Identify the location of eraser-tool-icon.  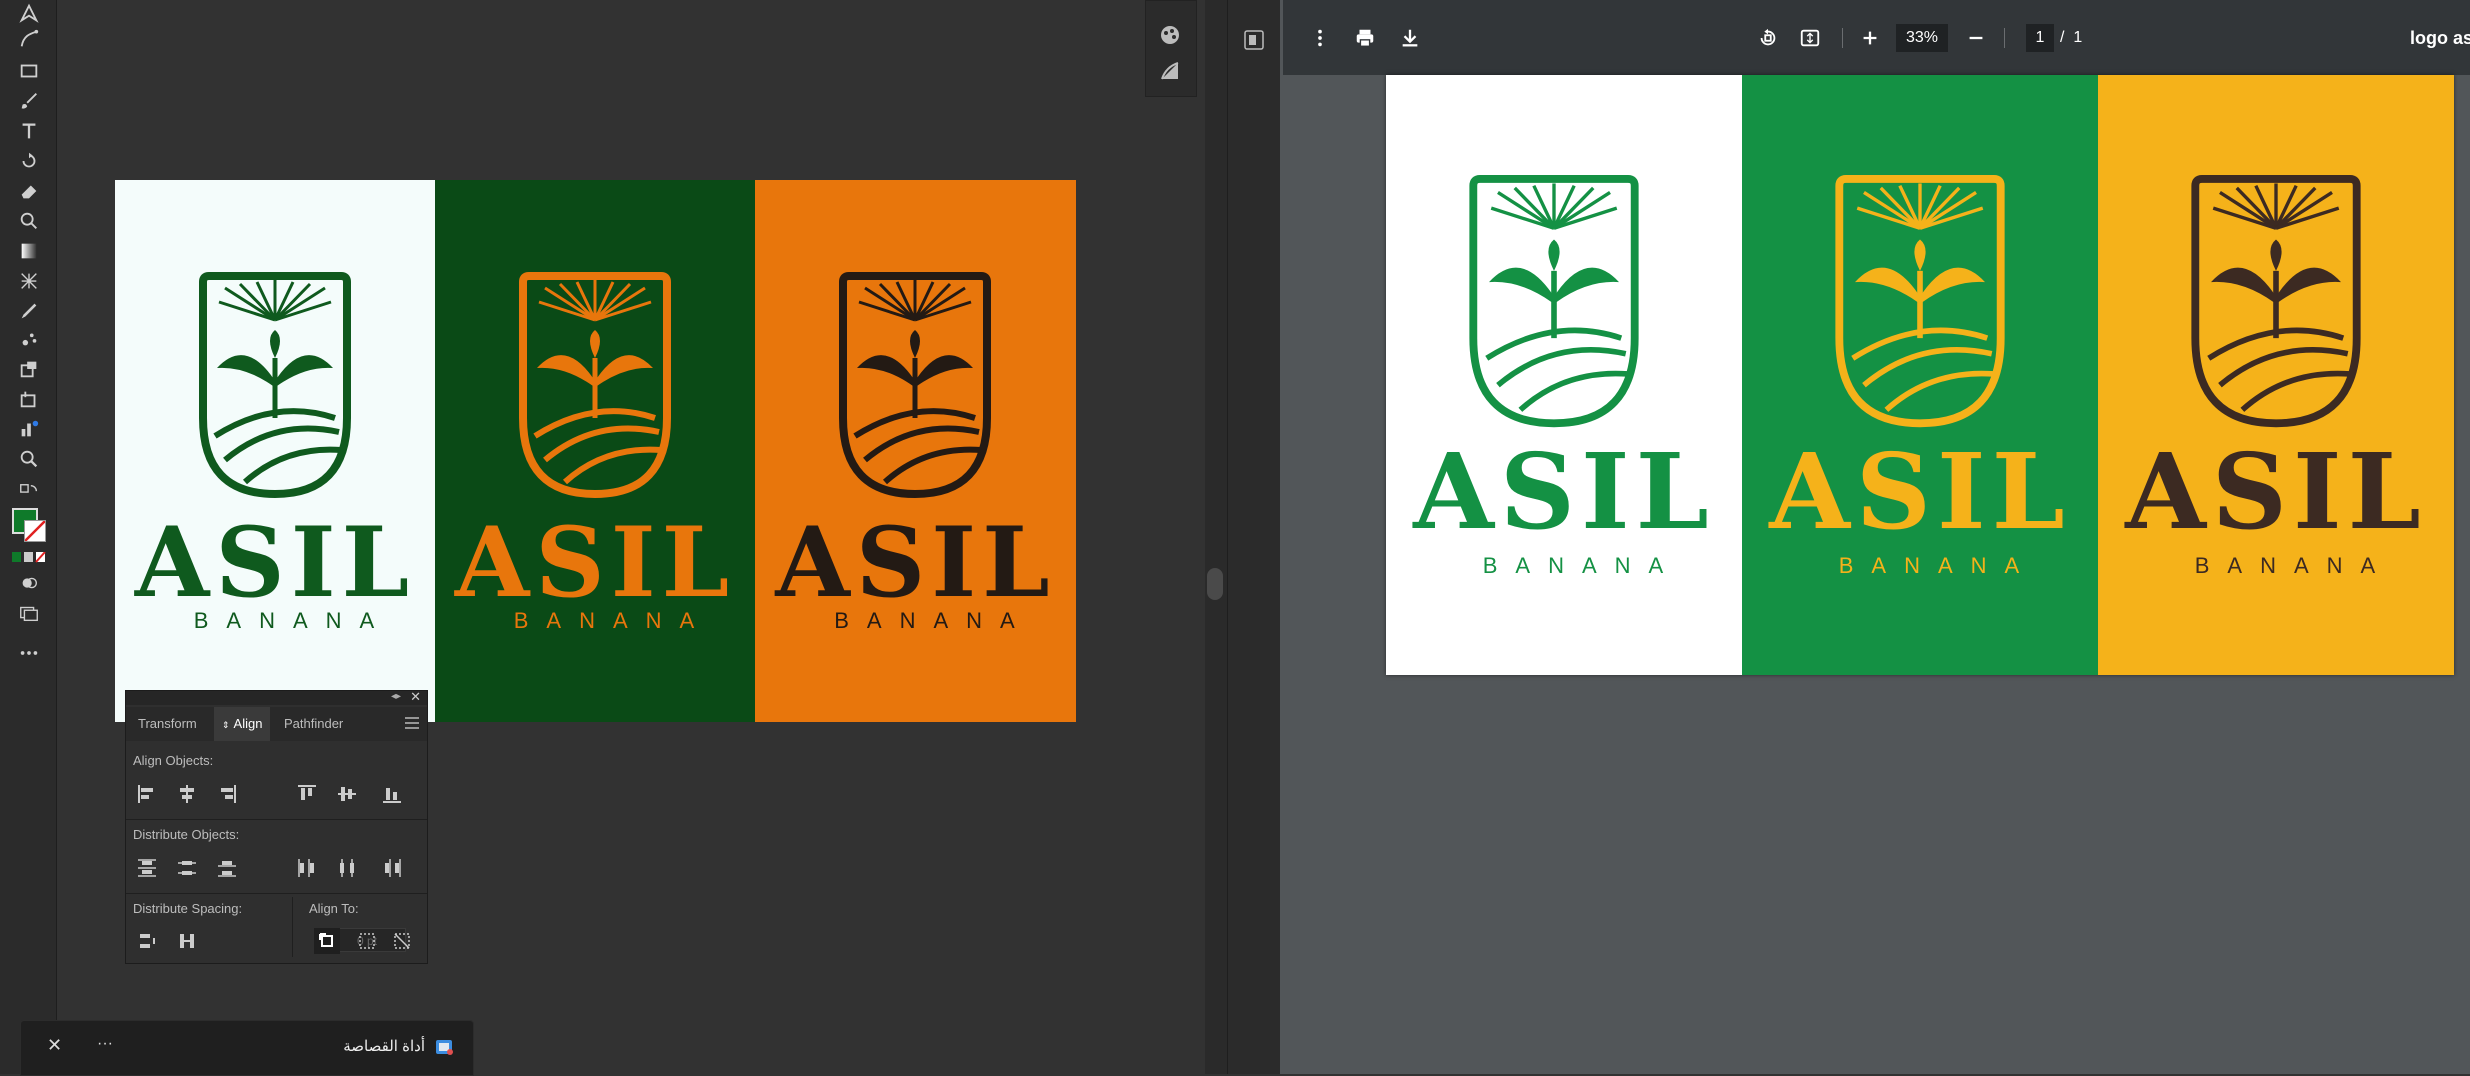
(29, 191).